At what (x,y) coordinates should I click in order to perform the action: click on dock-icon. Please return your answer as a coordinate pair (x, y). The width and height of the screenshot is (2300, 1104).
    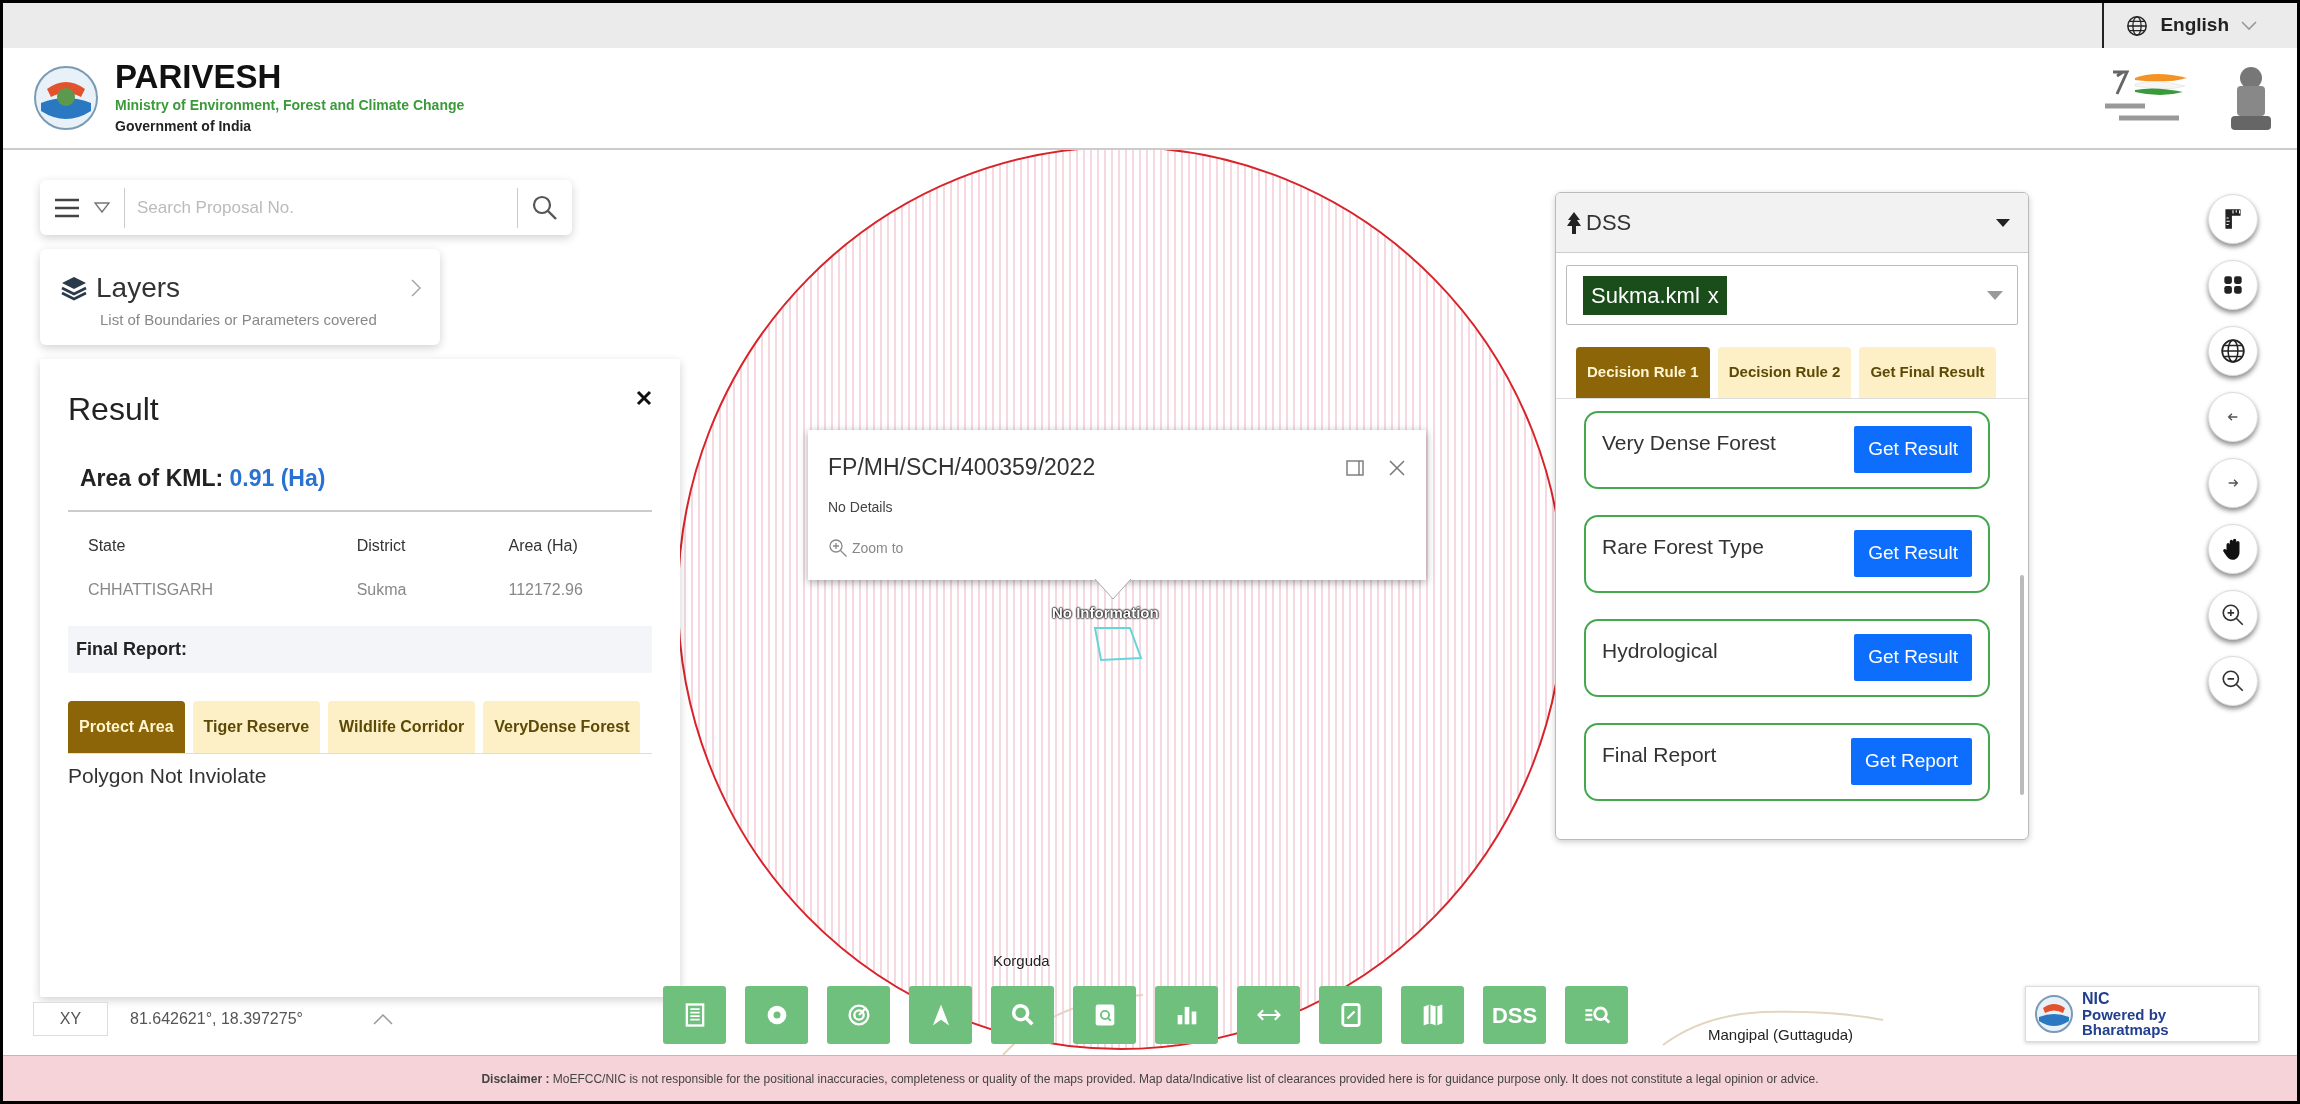
    Looking at the image, I should click on (1355, 468).